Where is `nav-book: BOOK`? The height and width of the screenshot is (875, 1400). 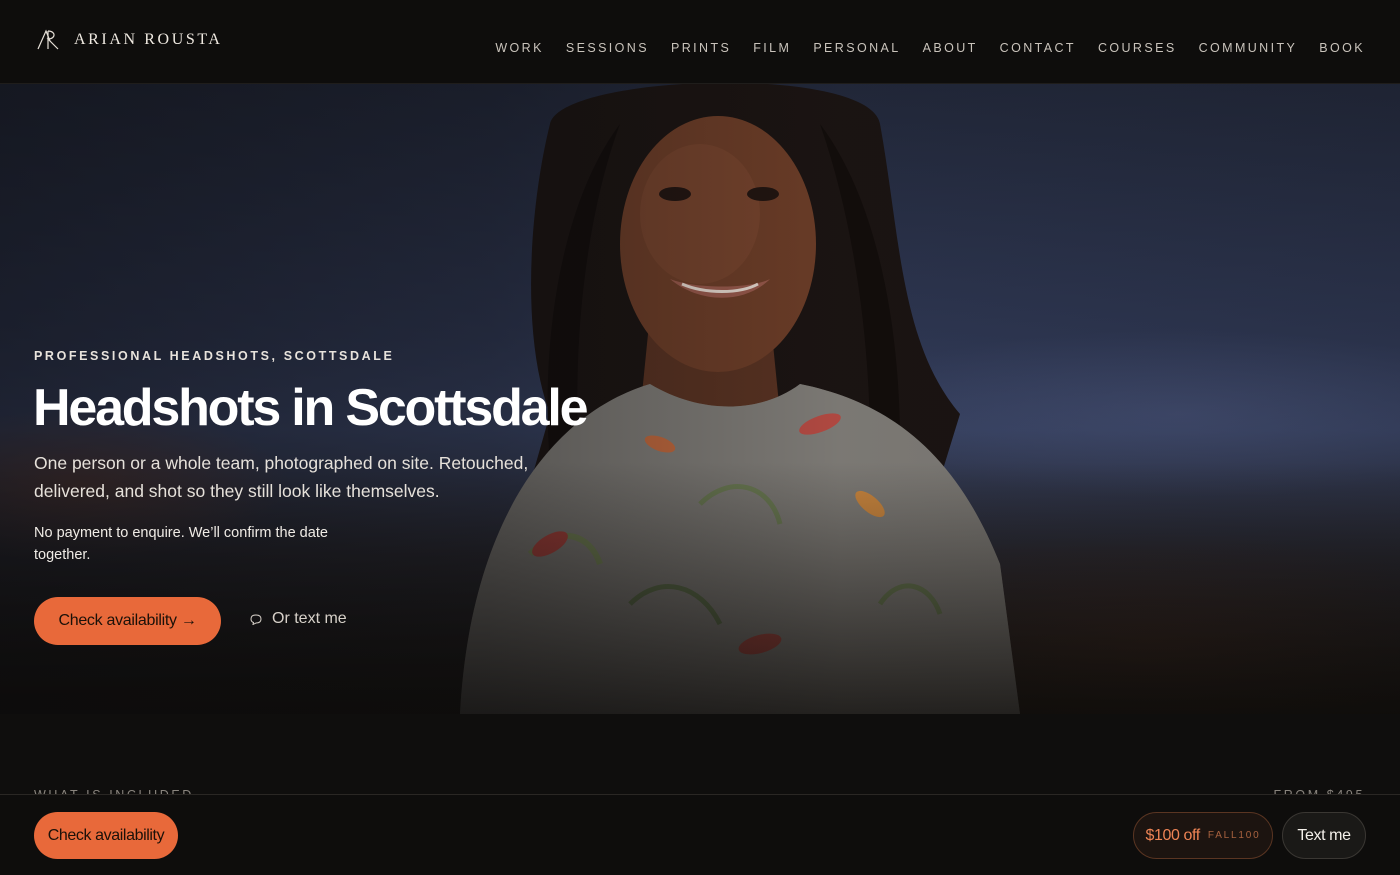
nav-book: BOOK is located at coordinates (1342, 48).